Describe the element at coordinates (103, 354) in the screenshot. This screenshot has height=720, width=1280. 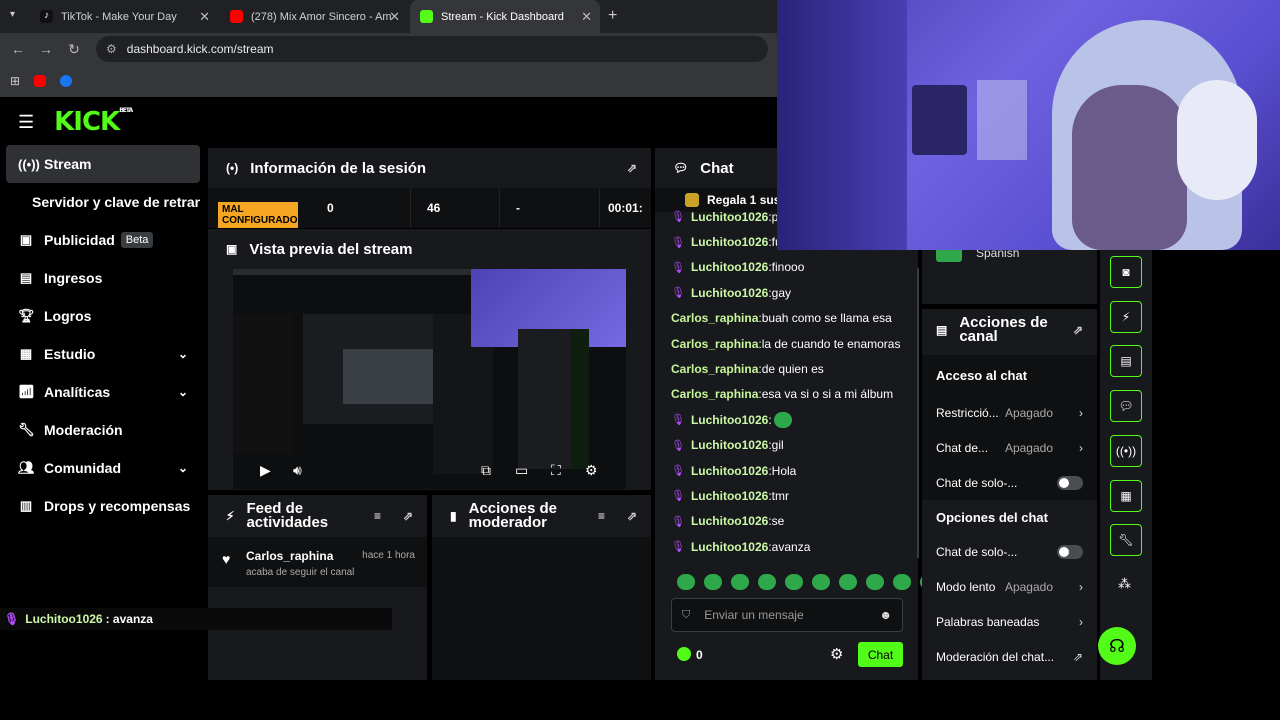
I see `sidebar-item-studio: ▦ Estudio ⌄` at that location.